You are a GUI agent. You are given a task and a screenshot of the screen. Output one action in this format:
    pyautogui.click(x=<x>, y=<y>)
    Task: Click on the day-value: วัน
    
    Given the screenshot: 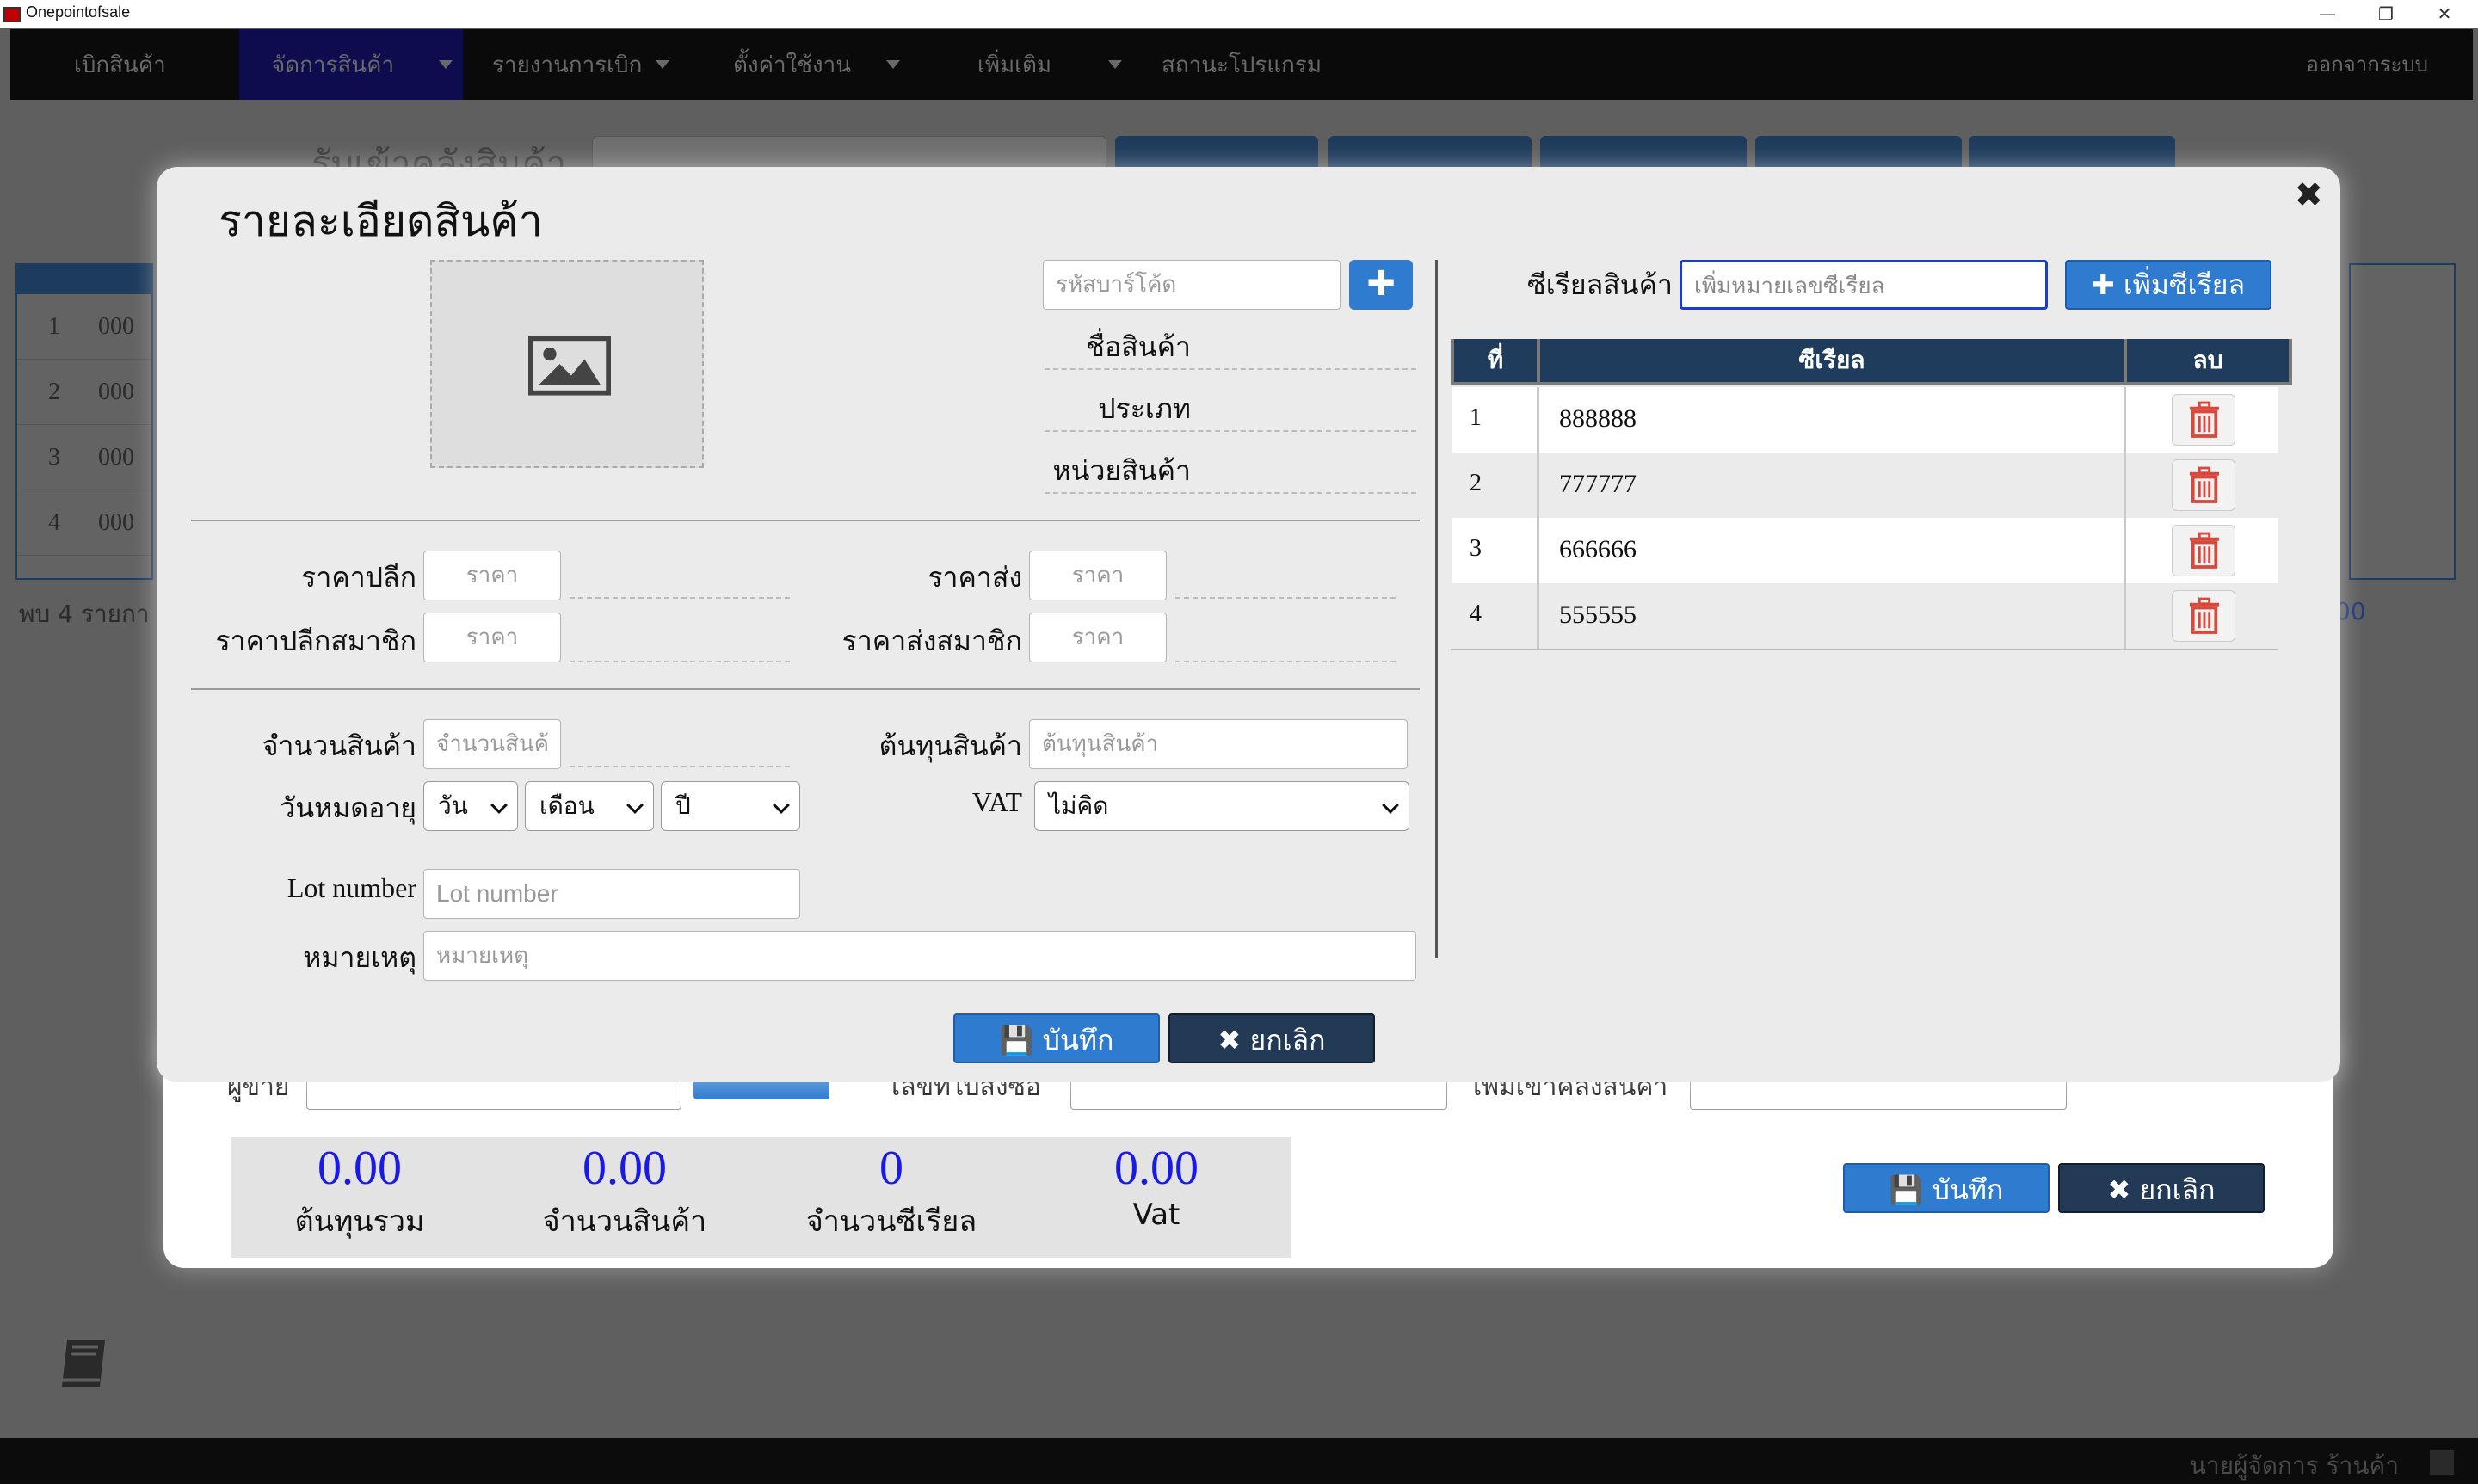 What is the action you would take?
    pyautogui.click(x=453, y=805)
    